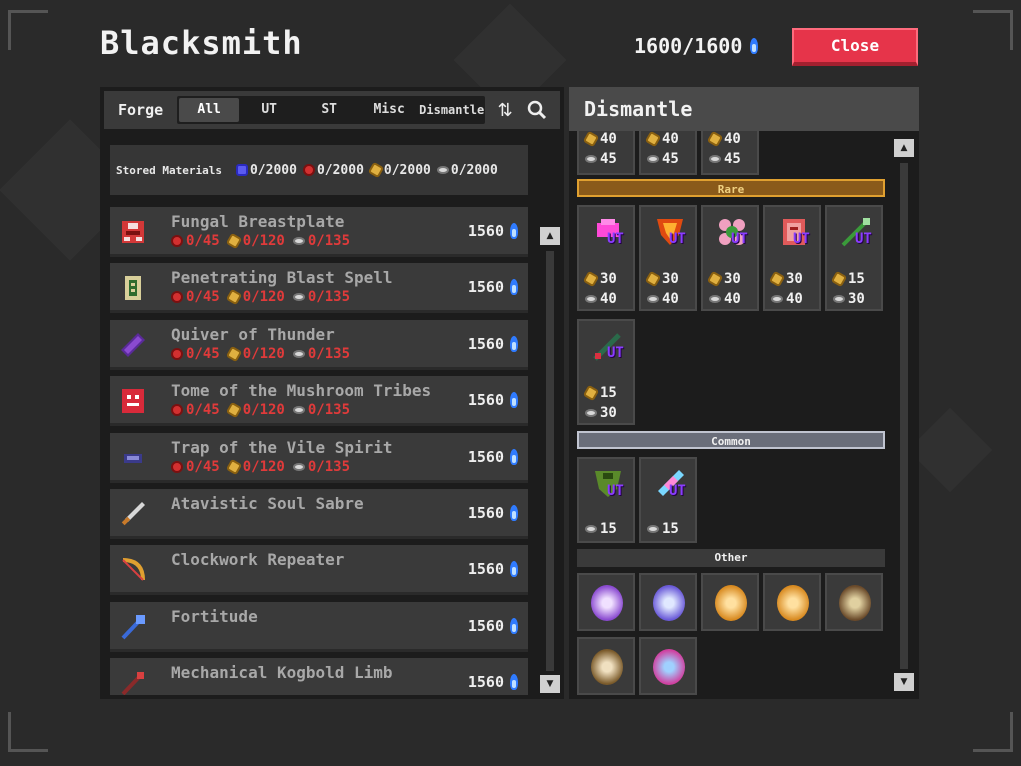 Image resolution: width=1021 pixels, height=766 pixels. What do you see at coordinates (855, 47) in the screenshot?
I see `close-button: Close` at bounding box center [855, 47].